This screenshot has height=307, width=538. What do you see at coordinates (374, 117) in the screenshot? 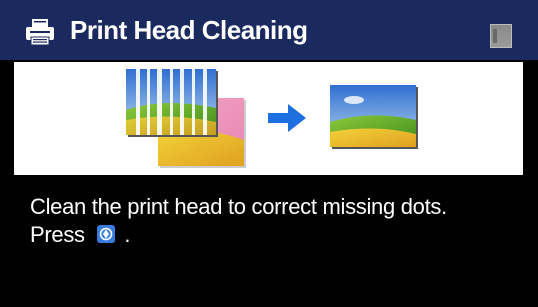
I see `clean-print-icon` at bounding box center [374, 117].